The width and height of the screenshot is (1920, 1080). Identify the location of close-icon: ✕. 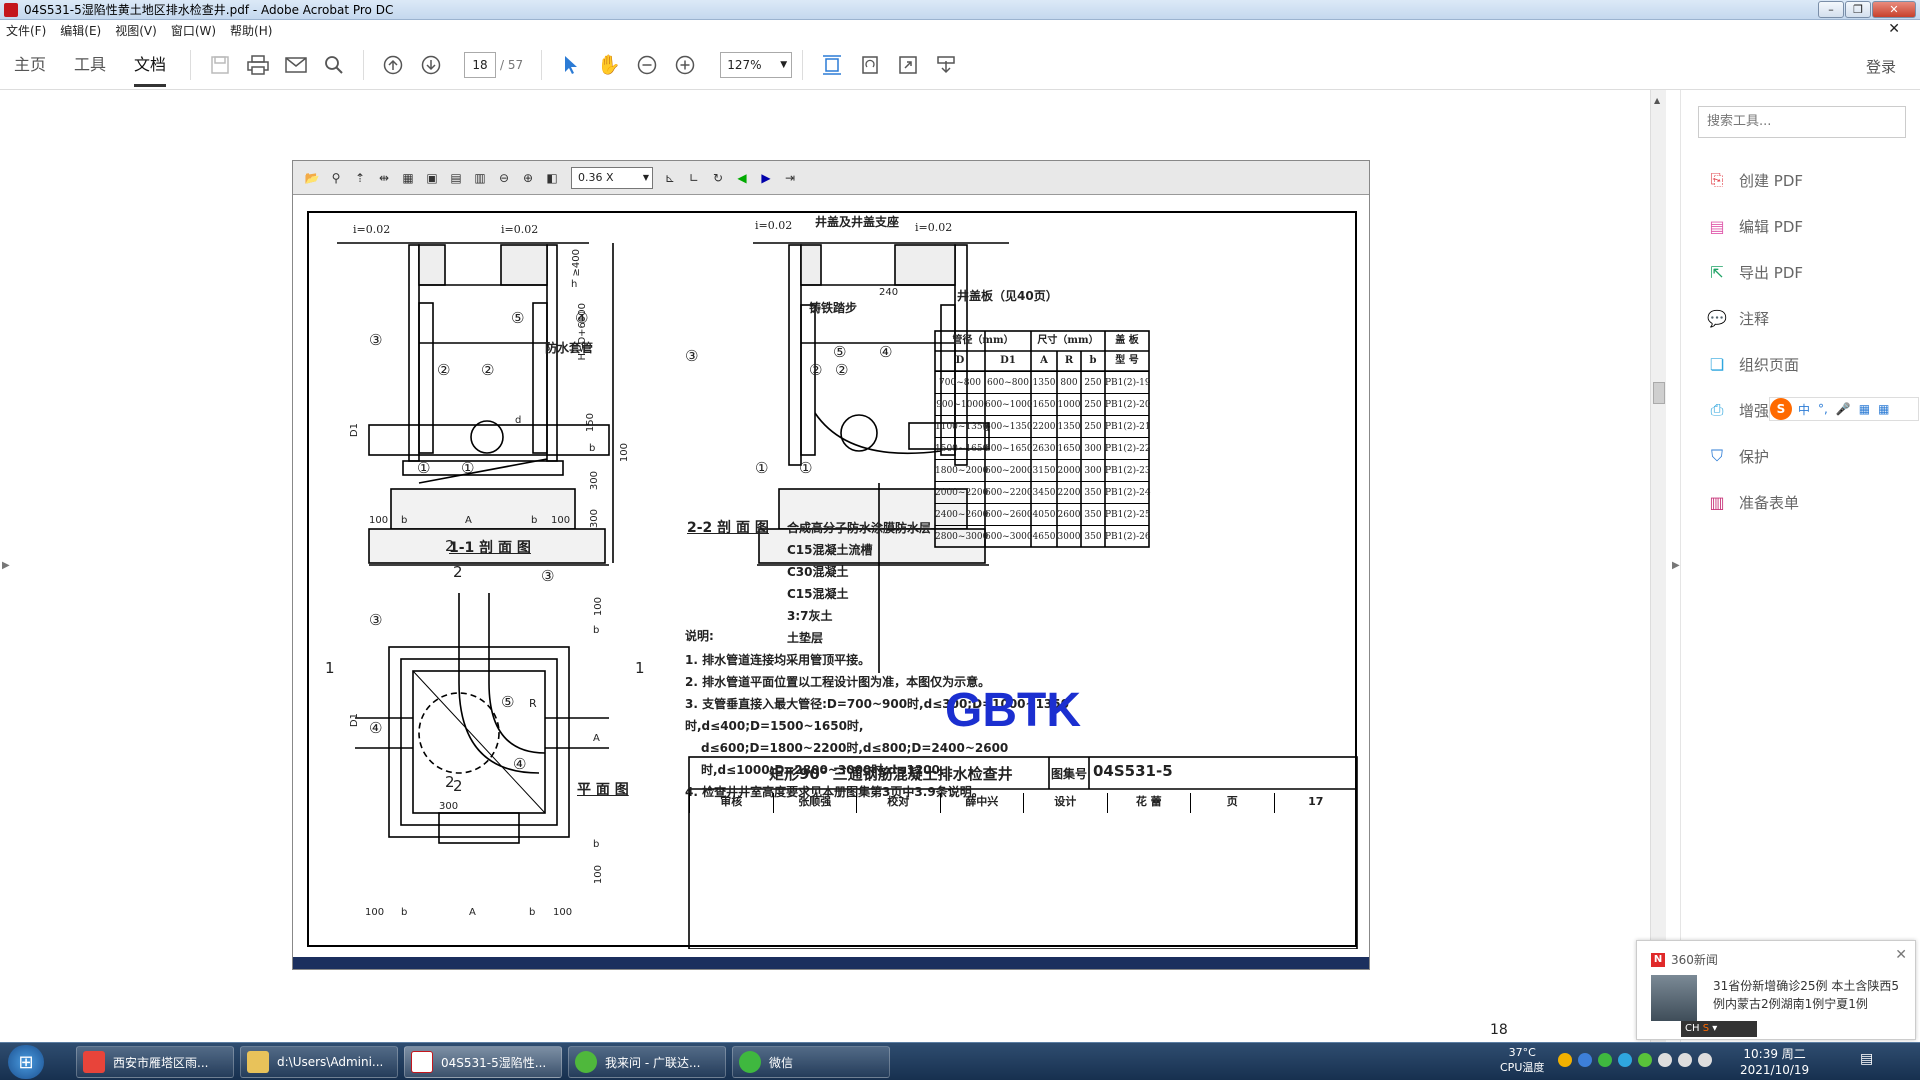
(1901, 955).